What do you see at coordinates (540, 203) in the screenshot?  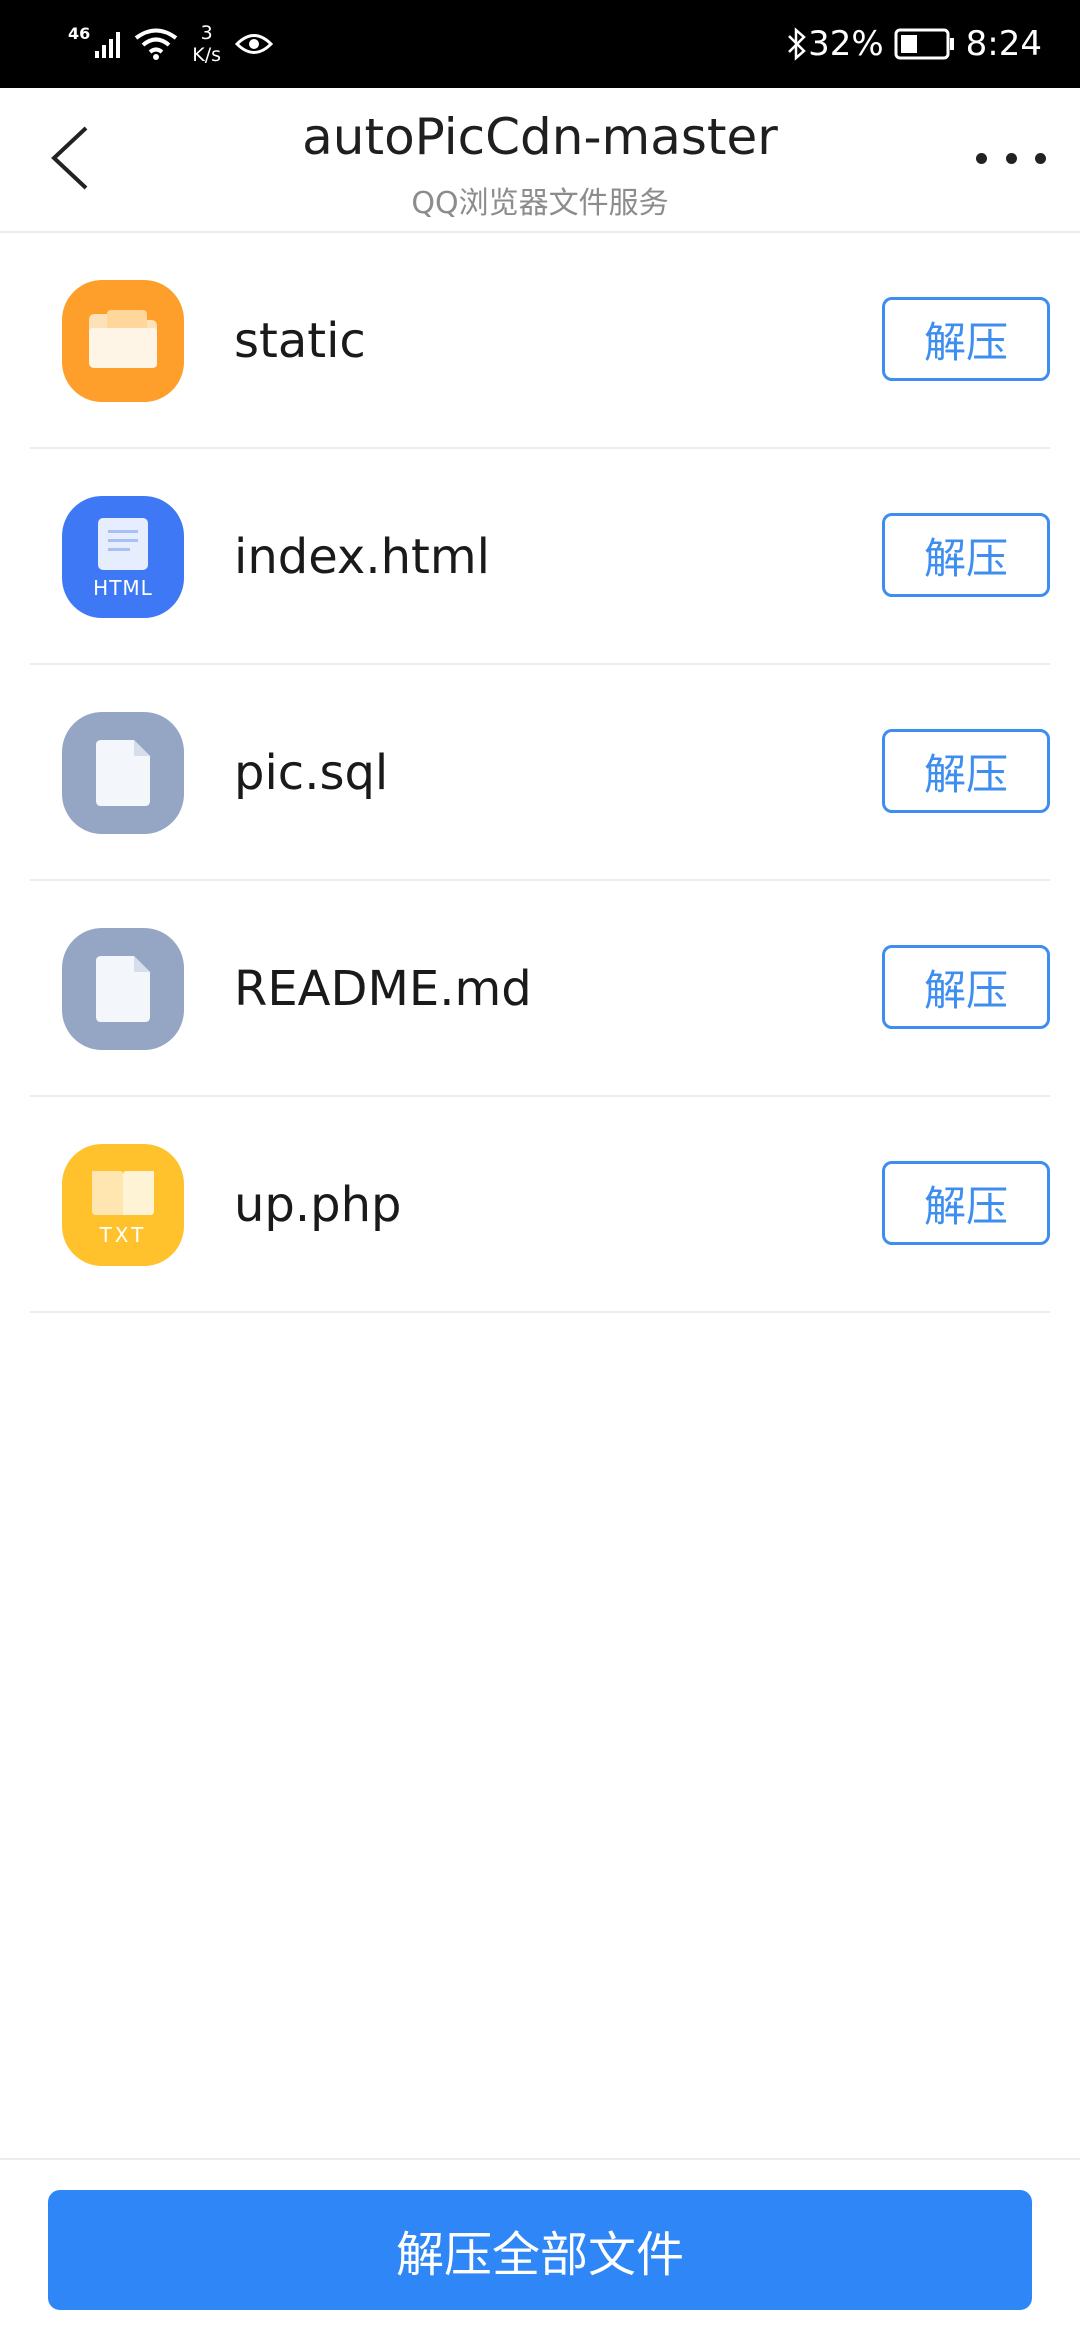 I see `page-subtitle: QQ浏览器文件服务` at bounding box center [540, 203].